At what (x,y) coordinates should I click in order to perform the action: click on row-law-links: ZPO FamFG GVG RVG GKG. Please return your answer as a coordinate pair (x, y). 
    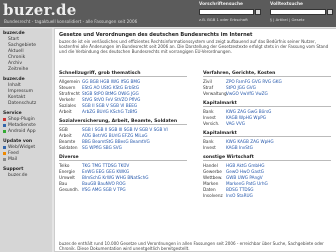
    Looking at the image, I should click on (254, 81).